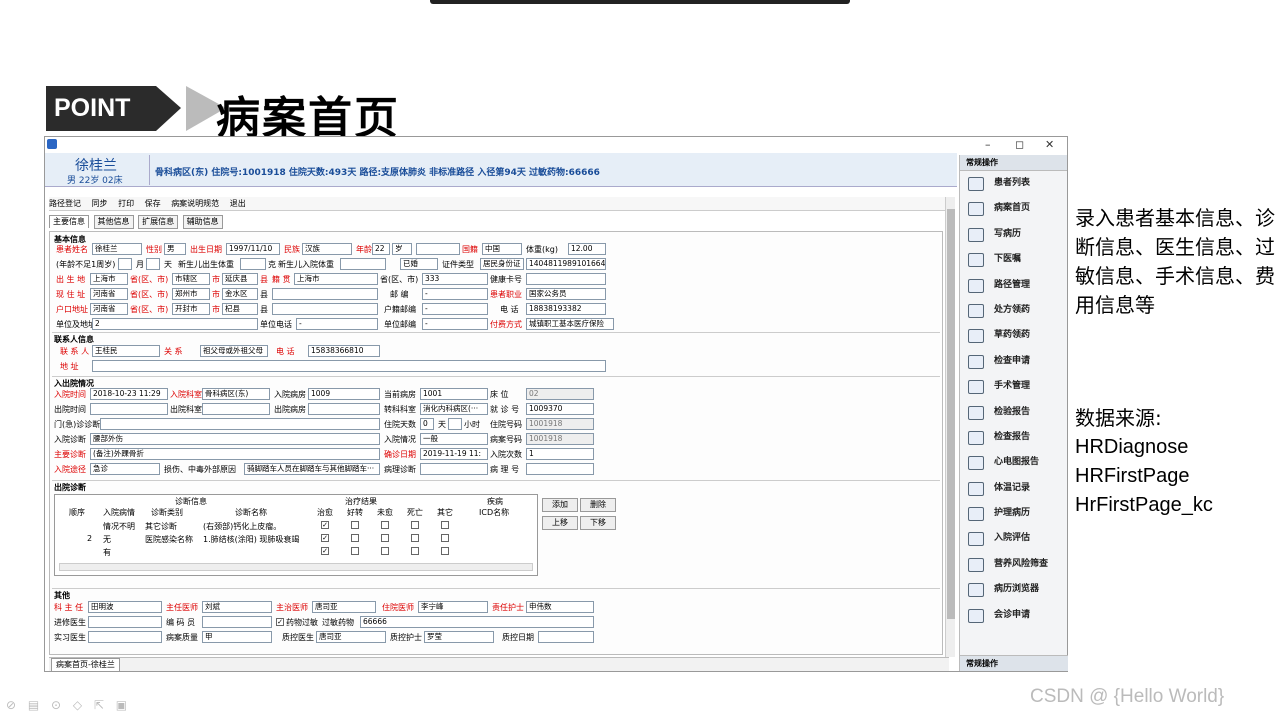 The height and width of the screenshot is (720, 1280). Describe the element at coordinates (438, 249) in the screenshot. I see `blank-select` at that location.